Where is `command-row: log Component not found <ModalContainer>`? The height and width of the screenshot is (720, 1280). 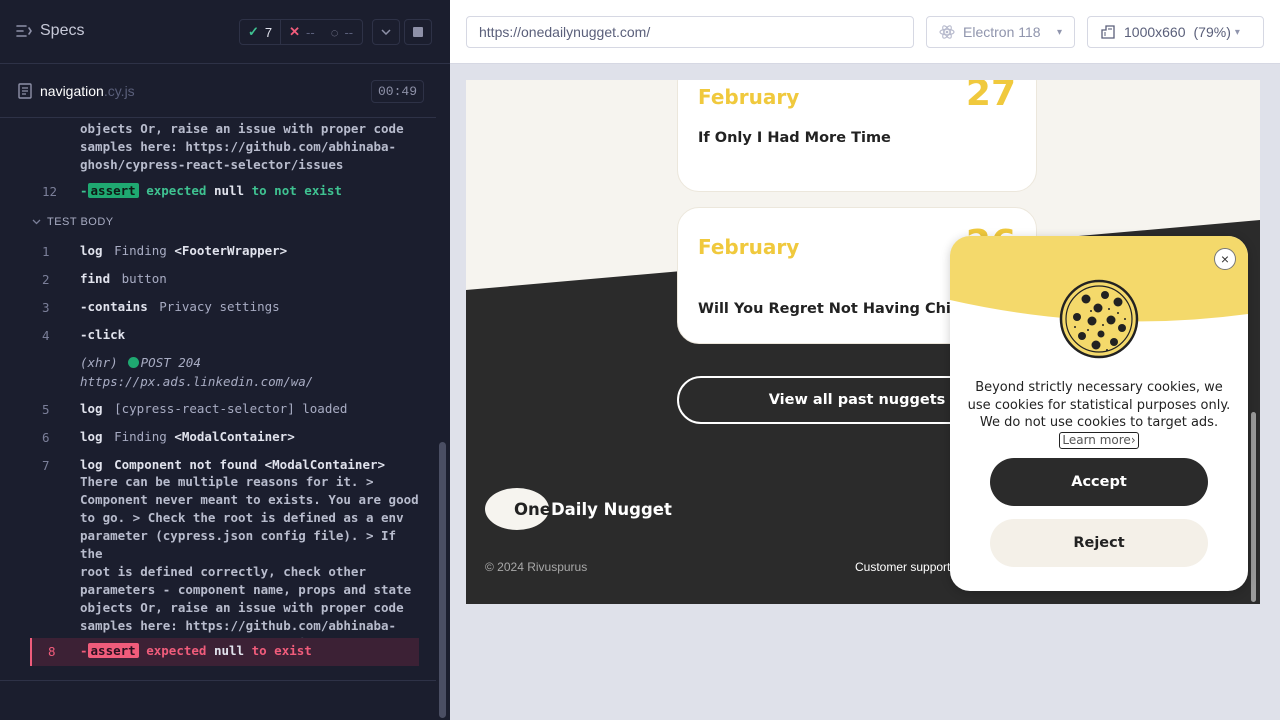
command-row: log Component not found <ModalContainer> is located at coordinates (232, 464).